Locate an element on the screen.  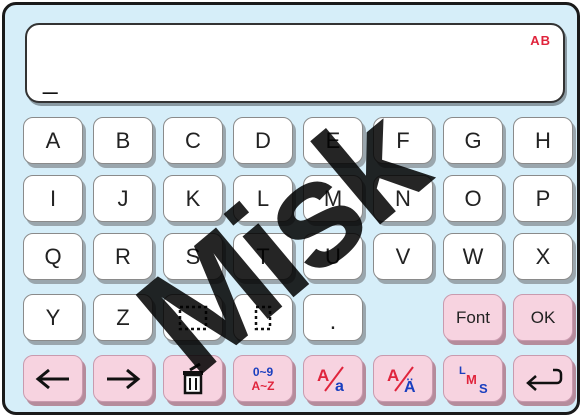
key-m: M is located at coordinates (333, 198).